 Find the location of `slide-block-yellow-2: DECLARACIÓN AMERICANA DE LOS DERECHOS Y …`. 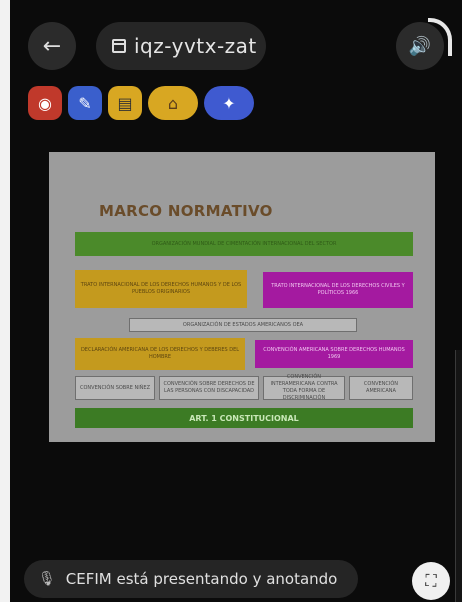

slide-block-yellow-2: DECLARACIÓN AMERICANA DE LOS DERECHOS Y … is located at coordinates (160, 354).